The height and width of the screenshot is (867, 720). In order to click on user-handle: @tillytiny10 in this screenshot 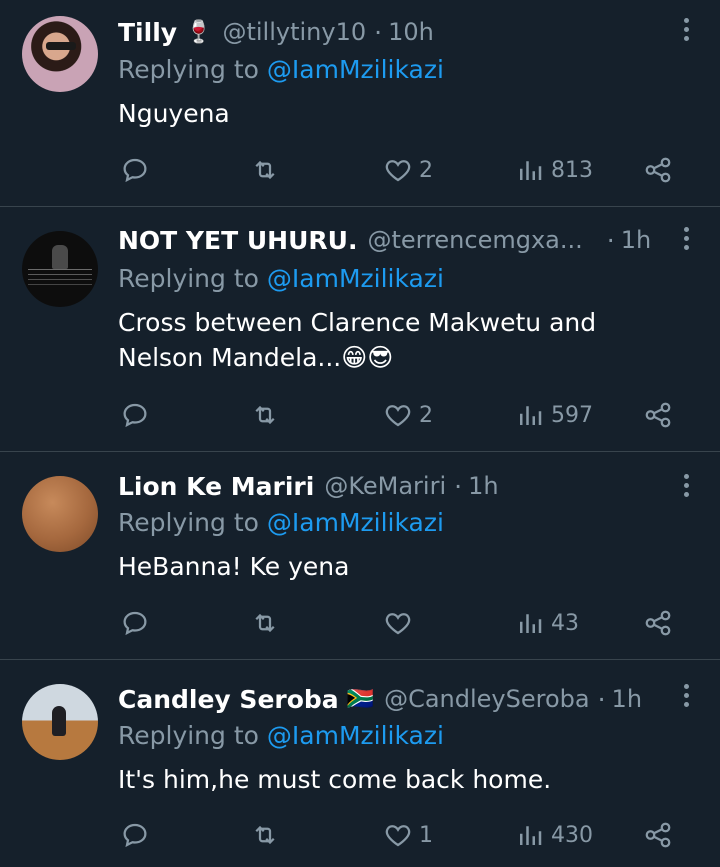, I will do `click(294, 32)`.